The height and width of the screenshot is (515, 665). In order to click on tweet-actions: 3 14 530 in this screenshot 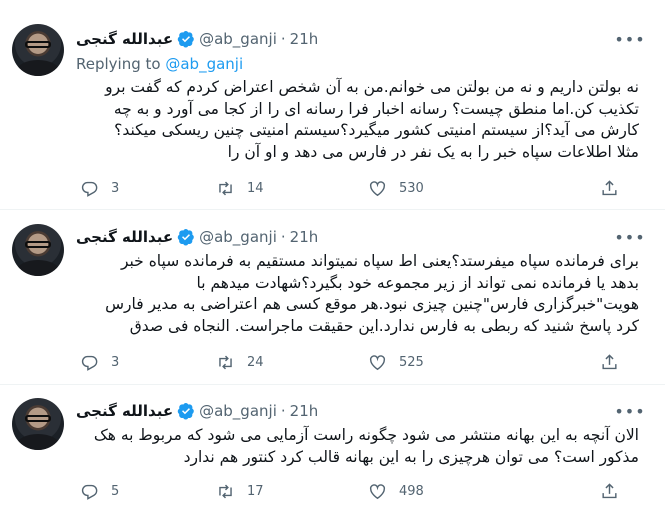, I will do `click(356, 188)`.